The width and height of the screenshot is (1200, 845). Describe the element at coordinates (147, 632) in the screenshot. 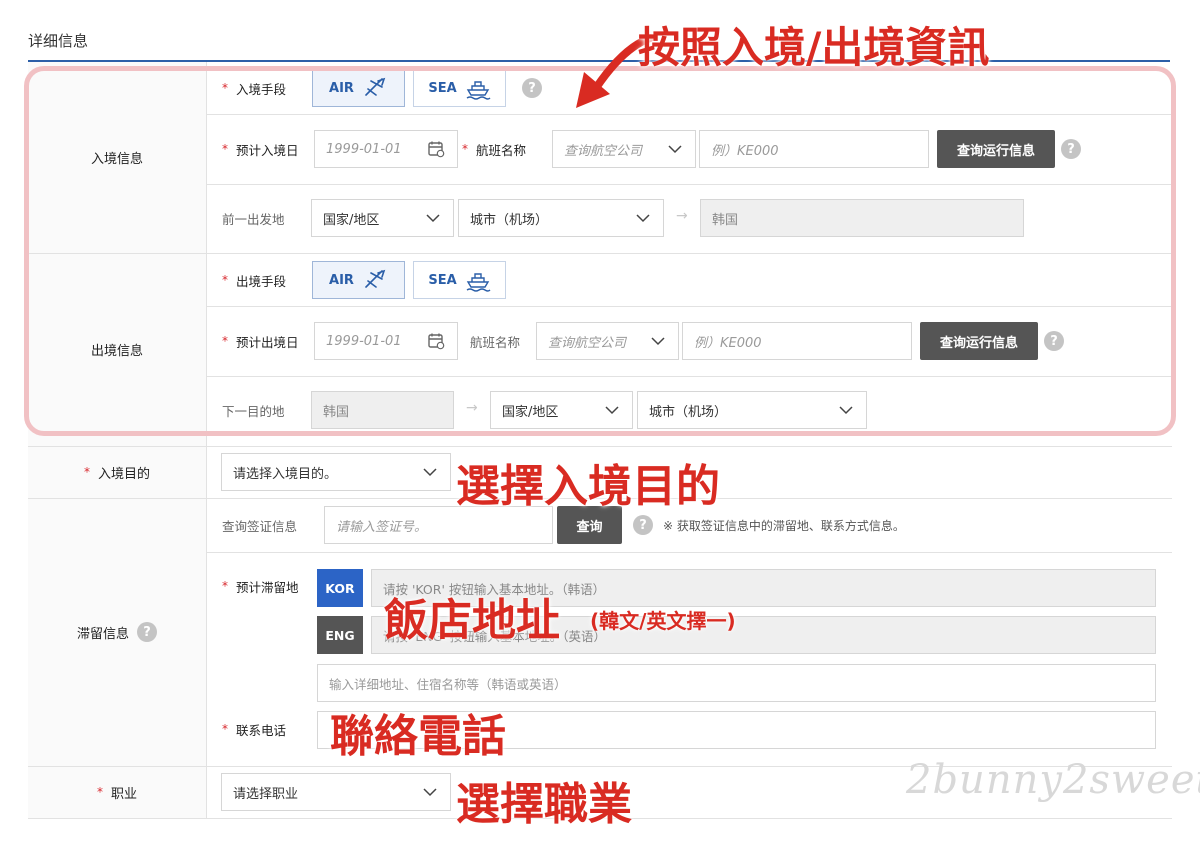

I see `stay-help-icon: ?` at that location.